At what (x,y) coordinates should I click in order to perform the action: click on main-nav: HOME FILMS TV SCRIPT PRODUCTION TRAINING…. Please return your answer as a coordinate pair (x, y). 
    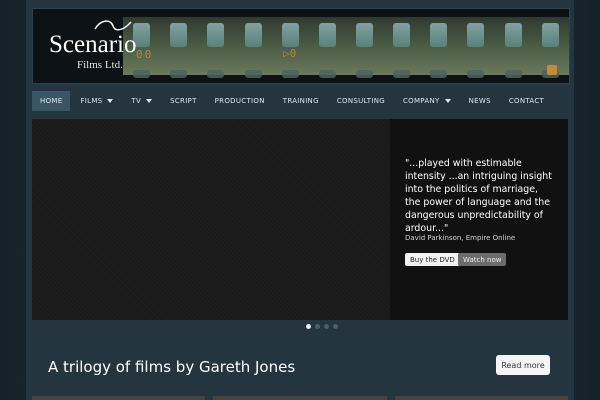
    Looking at the image, I should click on (300, 101).